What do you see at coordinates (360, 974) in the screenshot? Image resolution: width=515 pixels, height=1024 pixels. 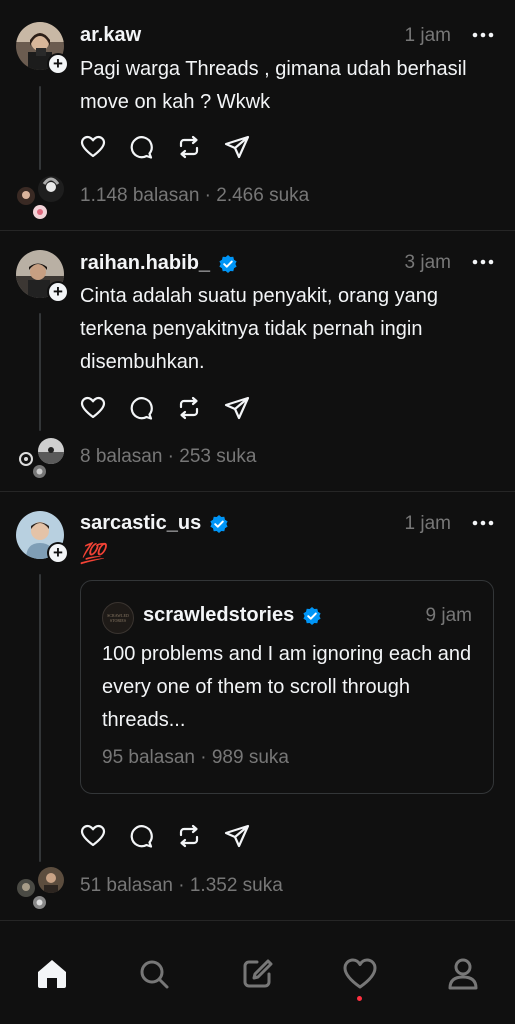 I see `activity-heart-icon` at bounding box center [360, 974].